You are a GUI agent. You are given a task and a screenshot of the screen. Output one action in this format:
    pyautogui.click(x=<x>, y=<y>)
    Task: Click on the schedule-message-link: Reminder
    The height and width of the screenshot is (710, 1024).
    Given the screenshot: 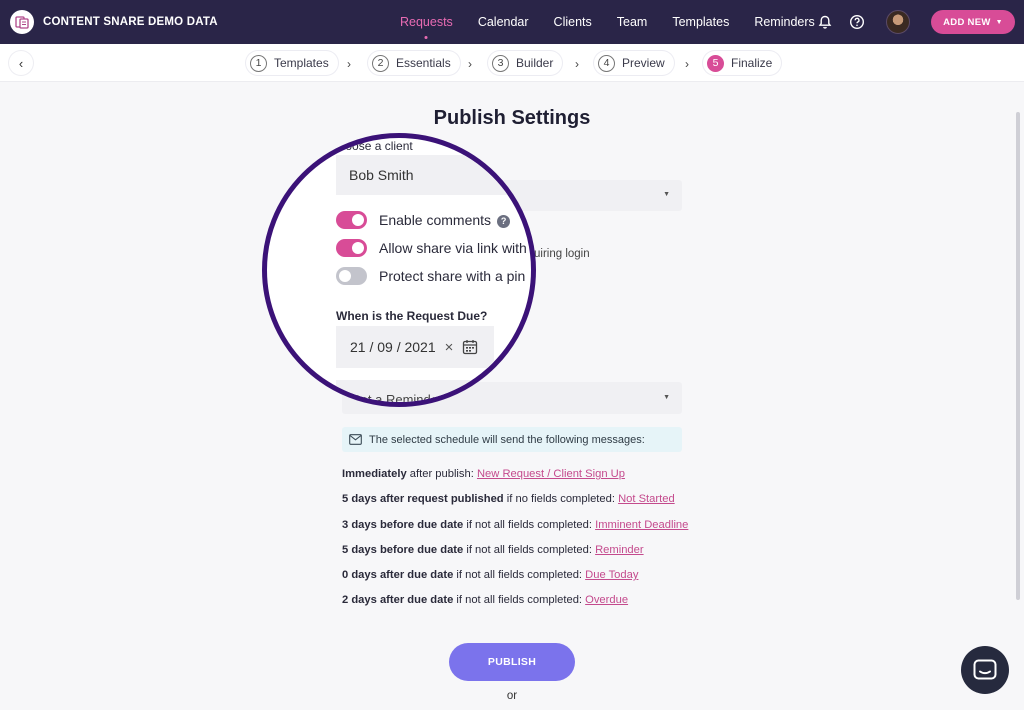 What is the action you would take?
    pyautogui.click(x=619, y=550)
    